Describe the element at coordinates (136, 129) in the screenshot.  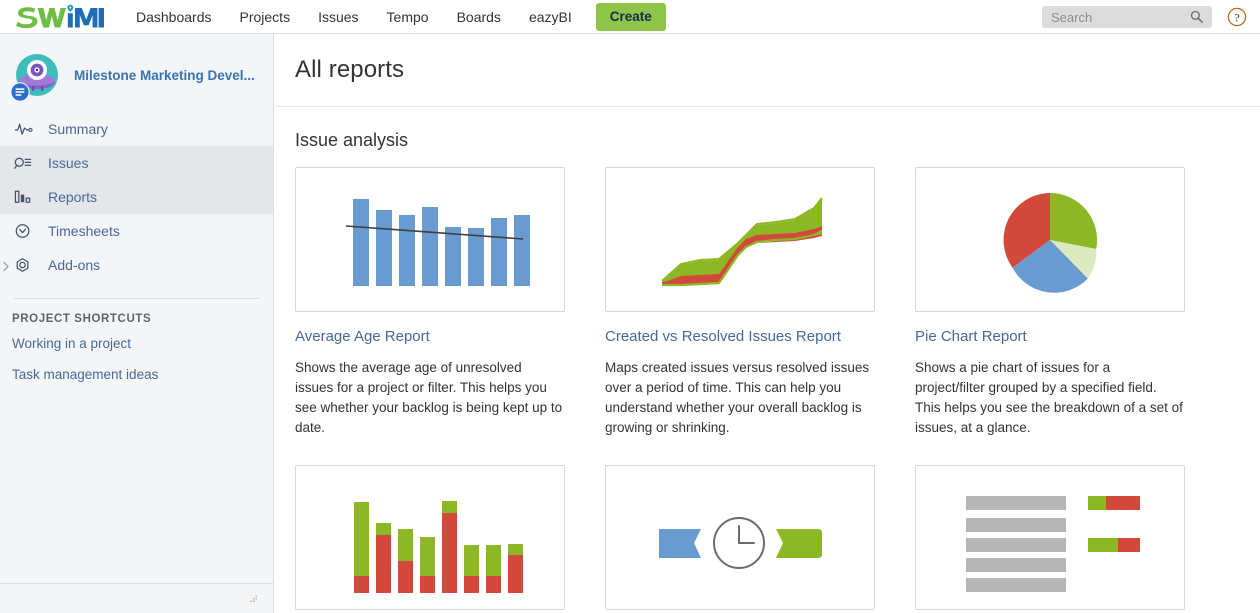
I see `sidebar-item-summary: Summary` at that location.